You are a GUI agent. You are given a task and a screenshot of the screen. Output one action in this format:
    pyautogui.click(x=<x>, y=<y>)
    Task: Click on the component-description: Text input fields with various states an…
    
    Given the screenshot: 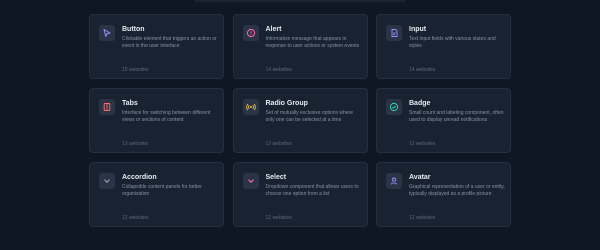 What is the action you would take?
    pyautogui.click(x=452, y=42)
    